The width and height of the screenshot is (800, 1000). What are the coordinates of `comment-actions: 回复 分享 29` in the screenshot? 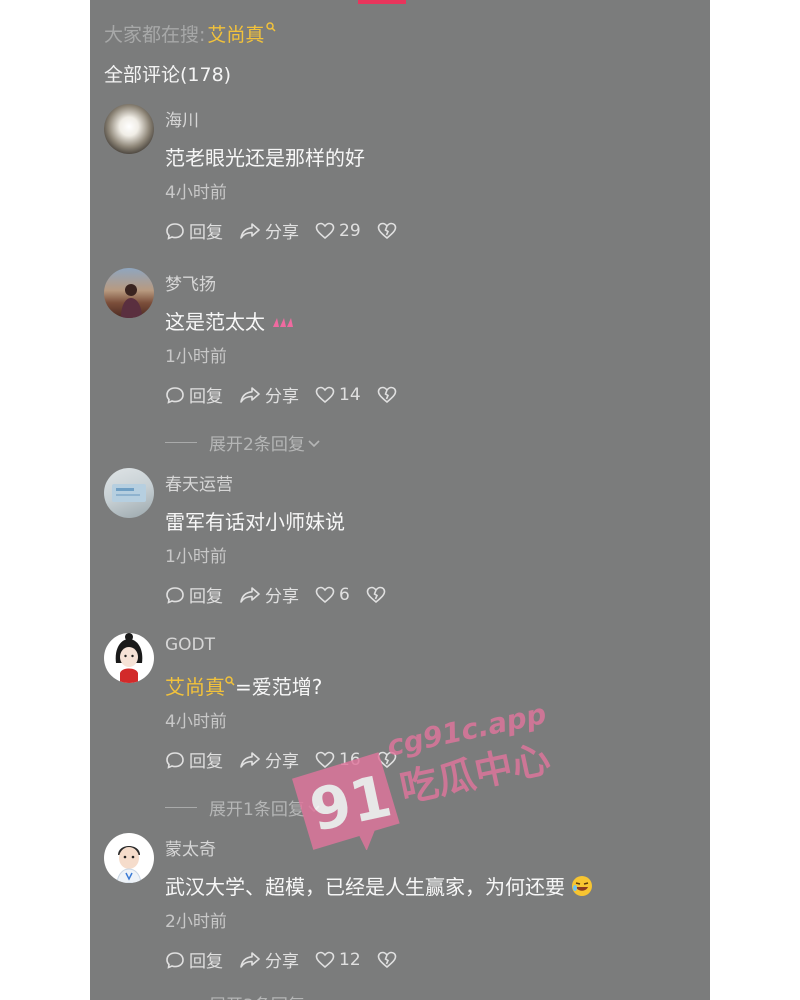 It's located at (291, 230).